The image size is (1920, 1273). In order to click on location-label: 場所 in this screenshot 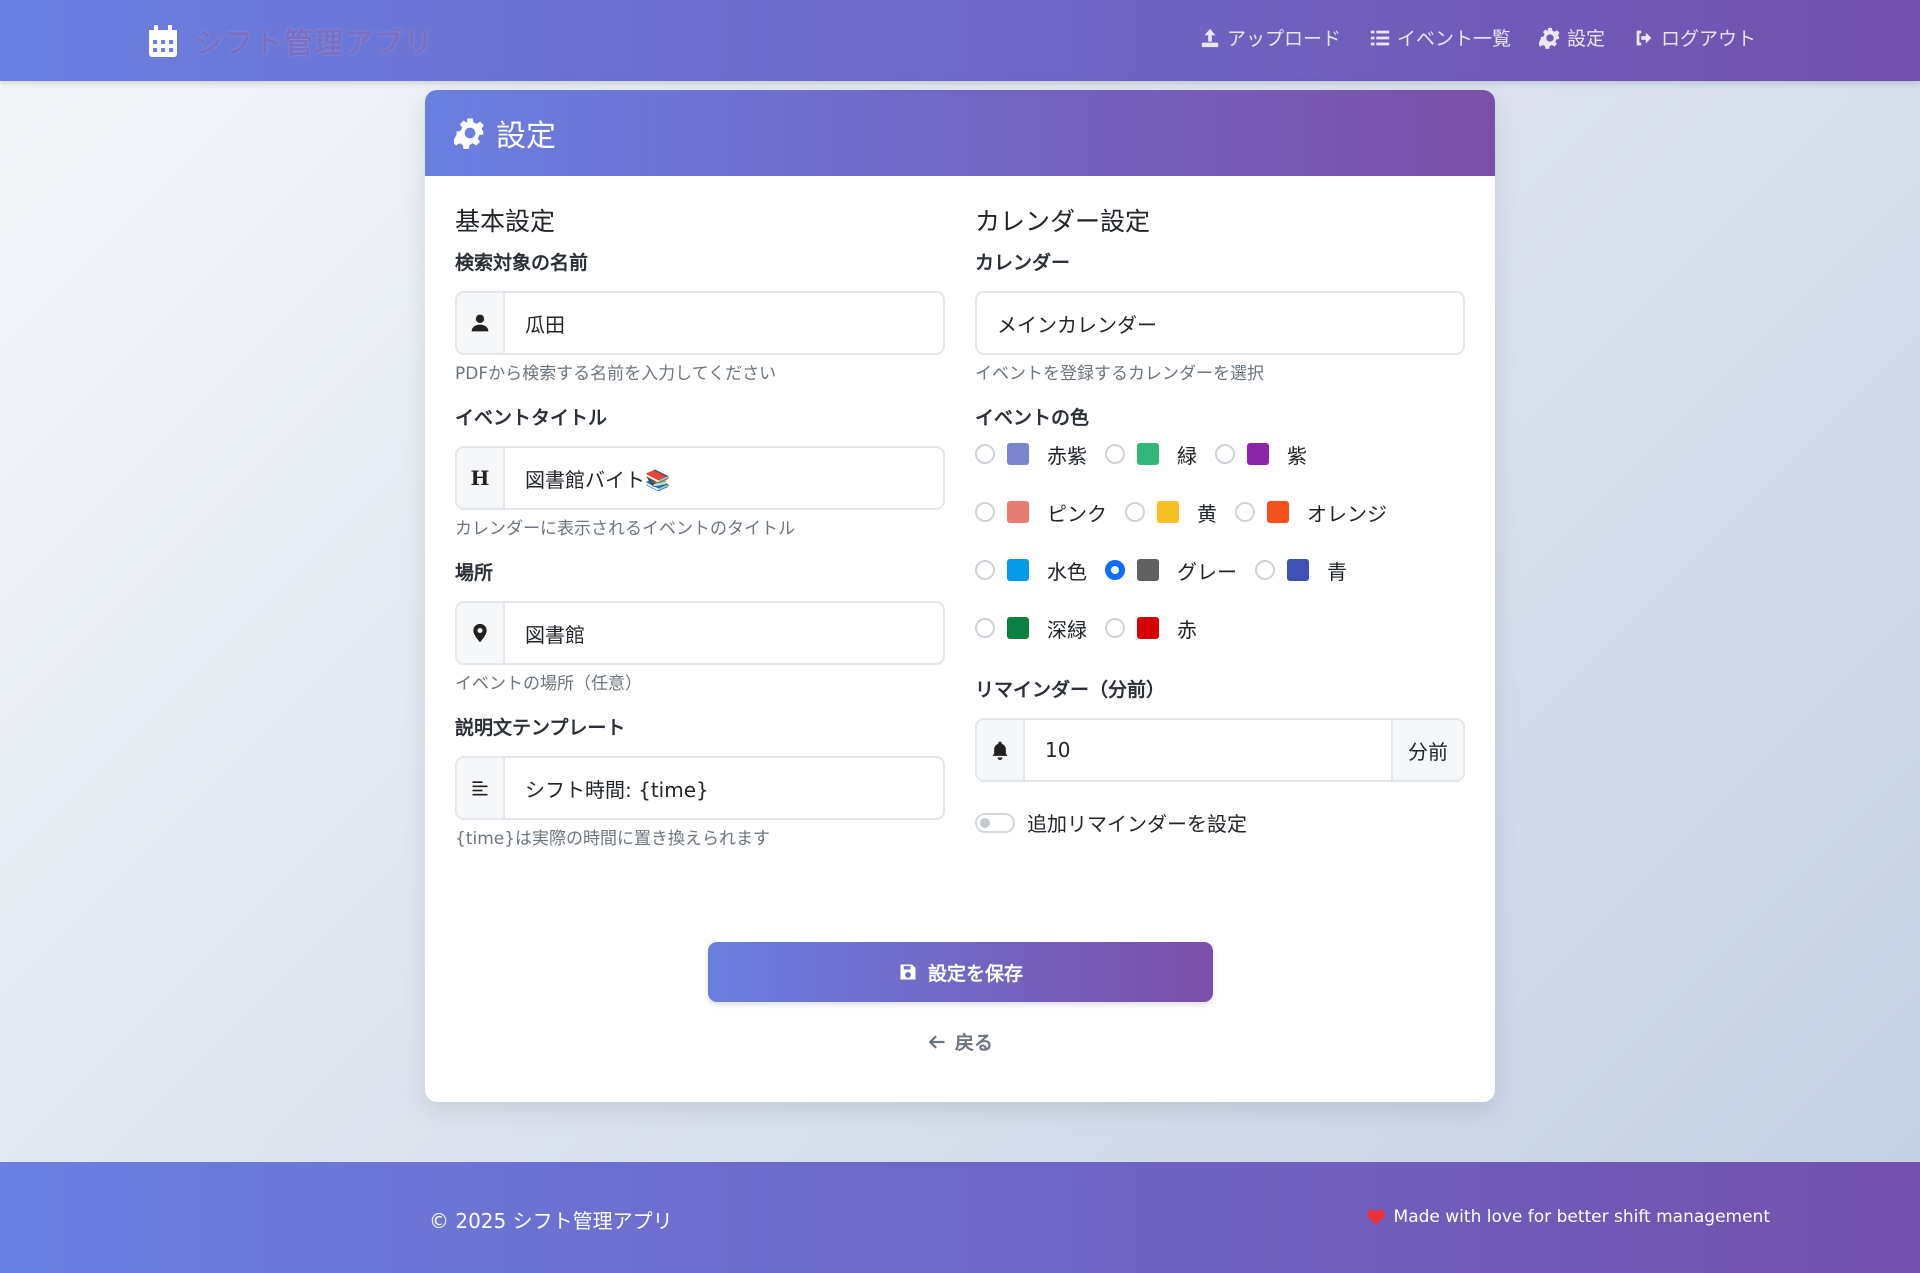, I will do `click(474, 573)`.